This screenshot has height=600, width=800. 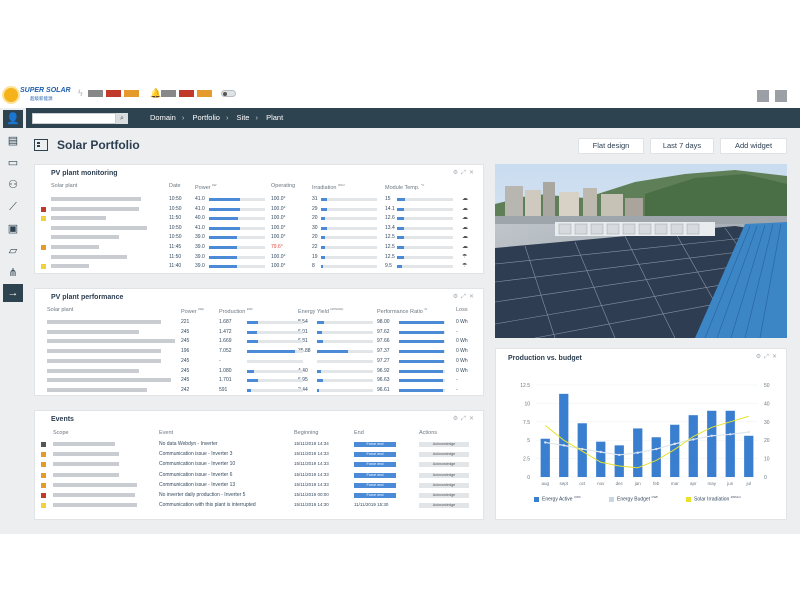 I want to click on legend-active-unit: CWh, so click(x=577, y=497).